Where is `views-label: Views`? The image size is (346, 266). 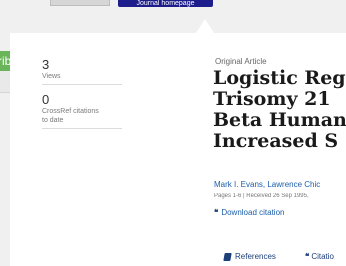 views-label: Views is located at coordinates (51, 76).